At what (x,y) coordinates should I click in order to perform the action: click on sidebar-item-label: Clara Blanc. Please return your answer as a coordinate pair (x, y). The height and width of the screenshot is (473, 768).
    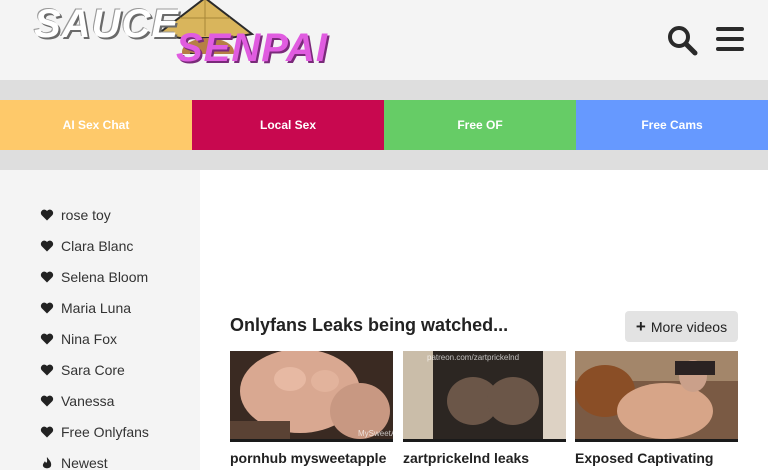
    Looking at the image, I should click on (97, 246).